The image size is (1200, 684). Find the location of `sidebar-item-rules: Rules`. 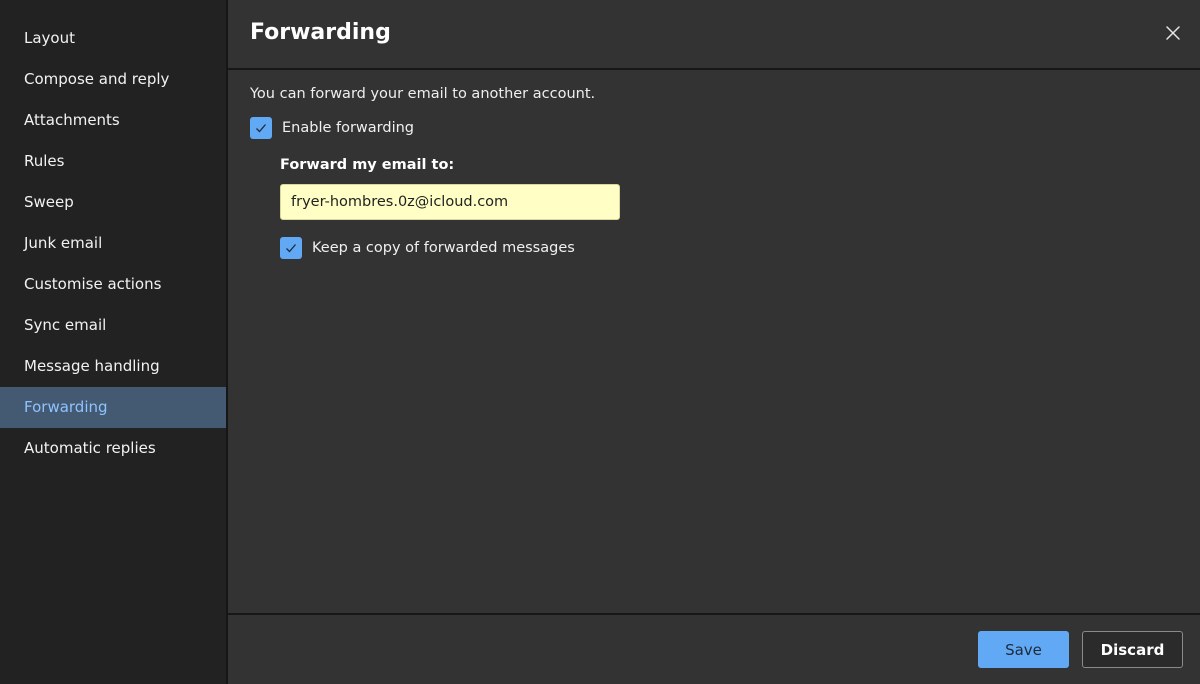

sidebar-item-rules: Rules is located at coordinates (113, 161).